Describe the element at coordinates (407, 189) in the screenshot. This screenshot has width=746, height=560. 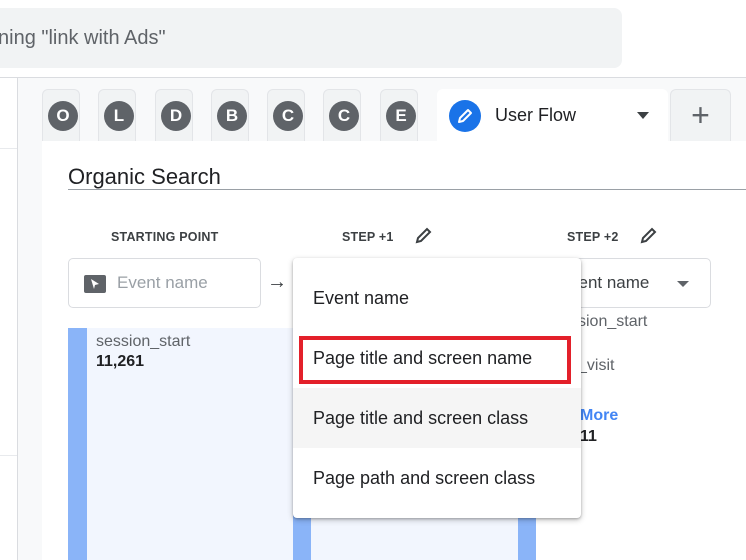
I see `title-underline` at that location.